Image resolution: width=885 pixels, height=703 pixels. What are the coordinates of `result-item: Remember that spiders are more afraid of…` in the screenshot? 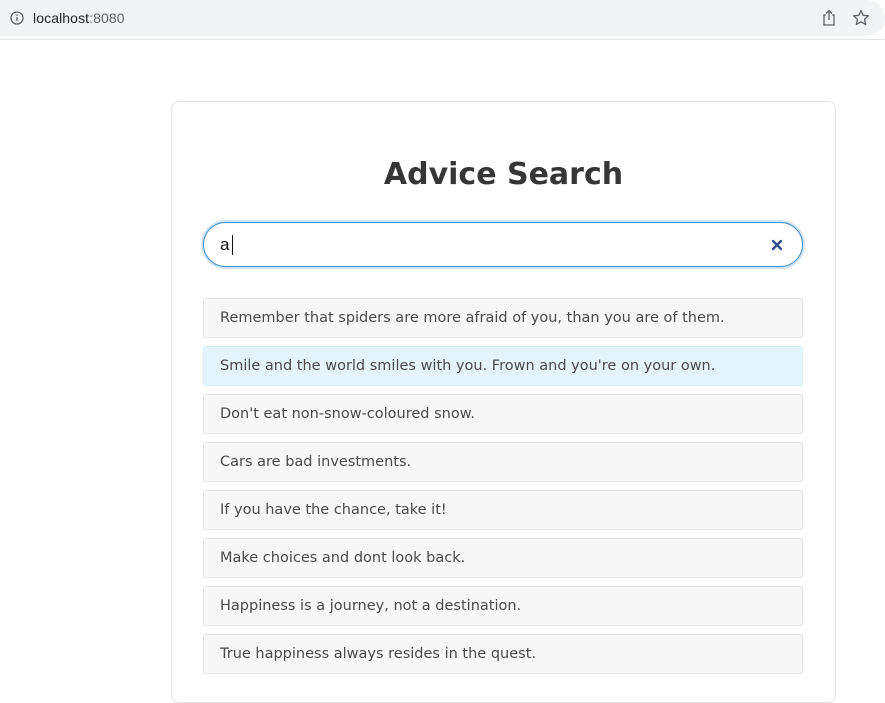 It's located at (503, 318).